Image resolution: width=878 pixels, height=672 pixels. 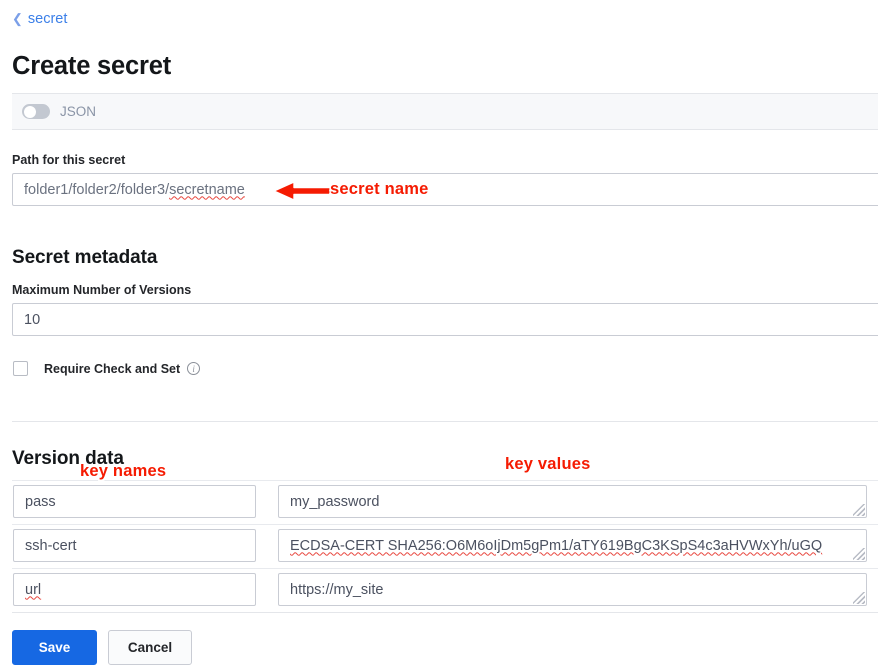 I want to click on kv-value-input: my_password, so click(x=572, y=501).